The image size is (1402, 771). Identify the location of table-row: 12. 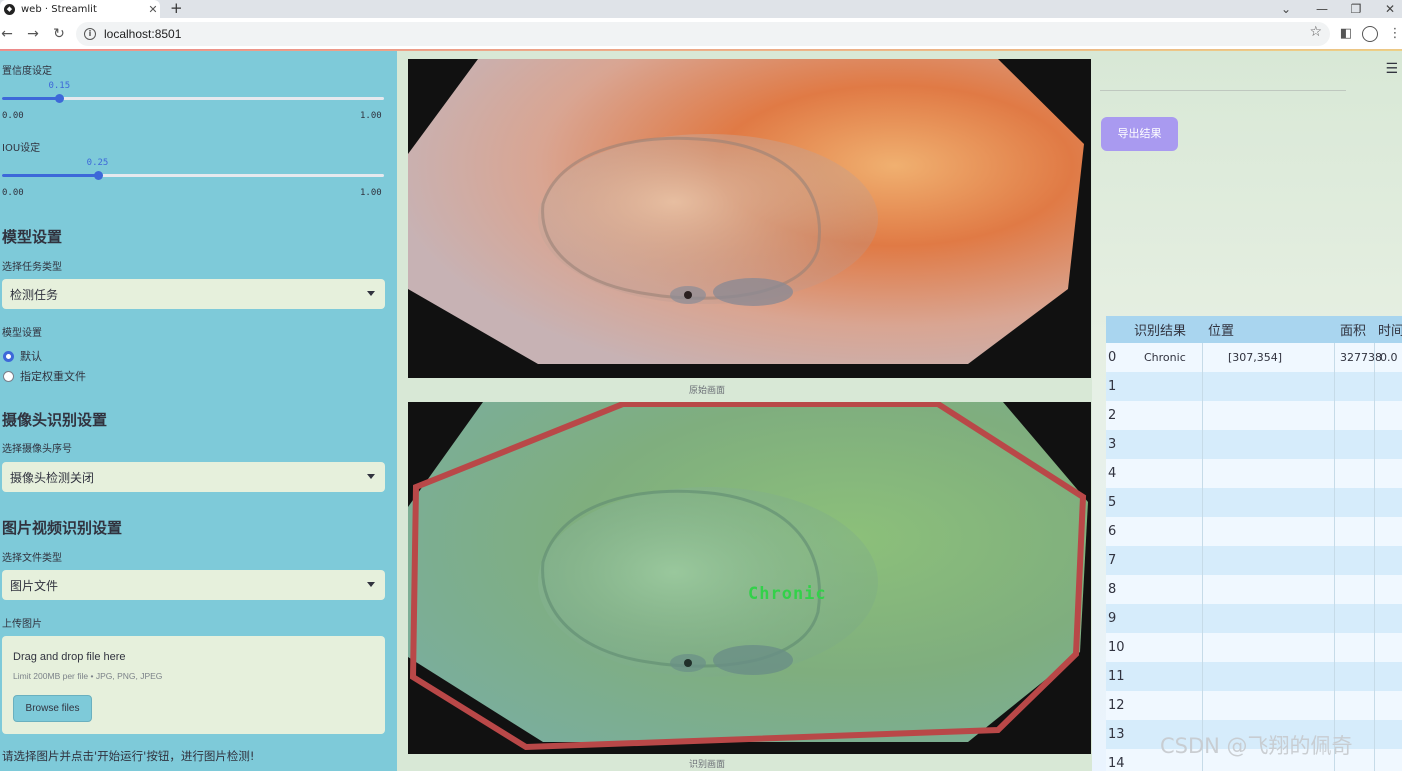
(1254, 705).